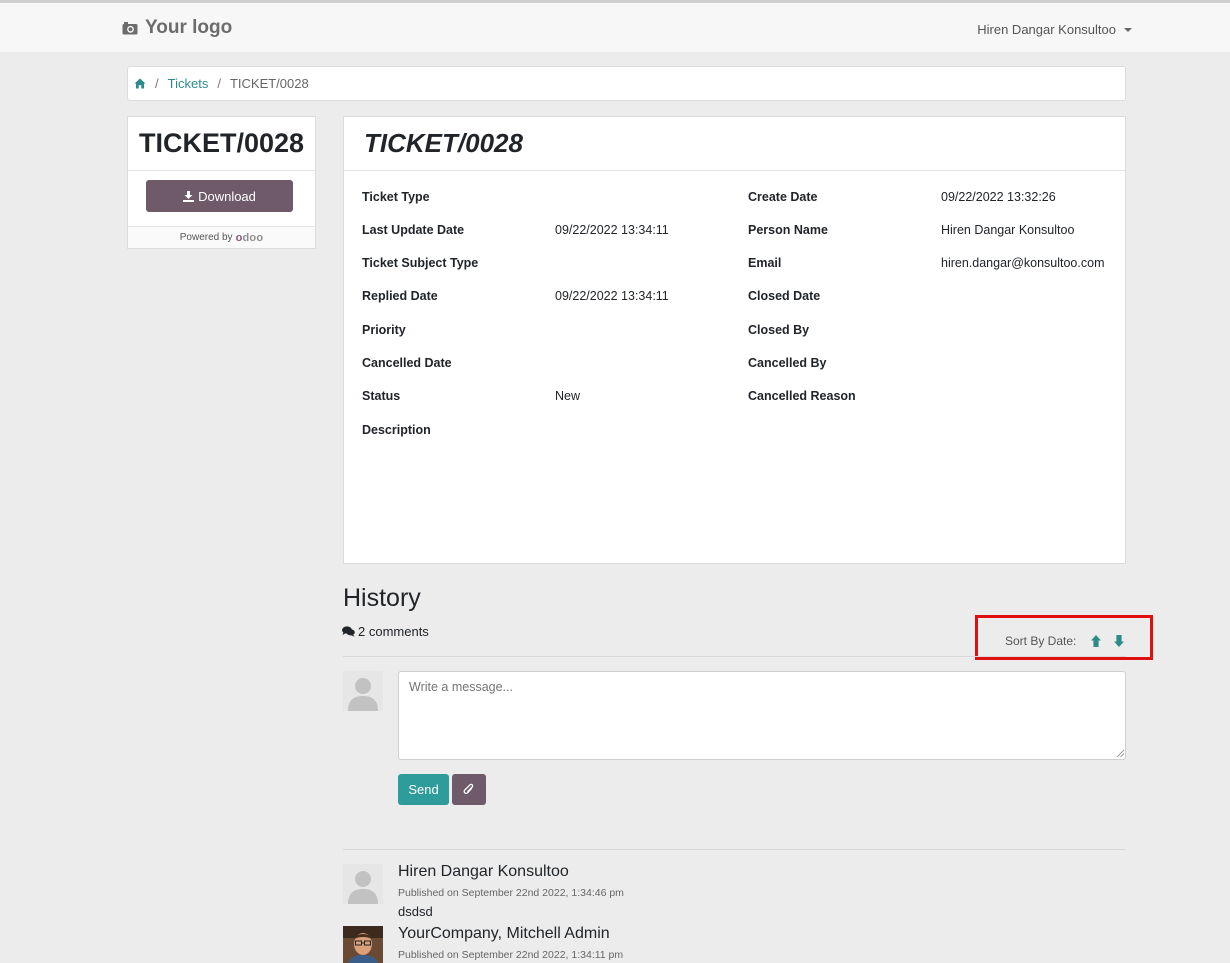 Image resolution: width=1230 pixels, height=963 pixels. I want to click on field-value-replied-date: 09/22/2022 13:34:11, so click(612, 296).